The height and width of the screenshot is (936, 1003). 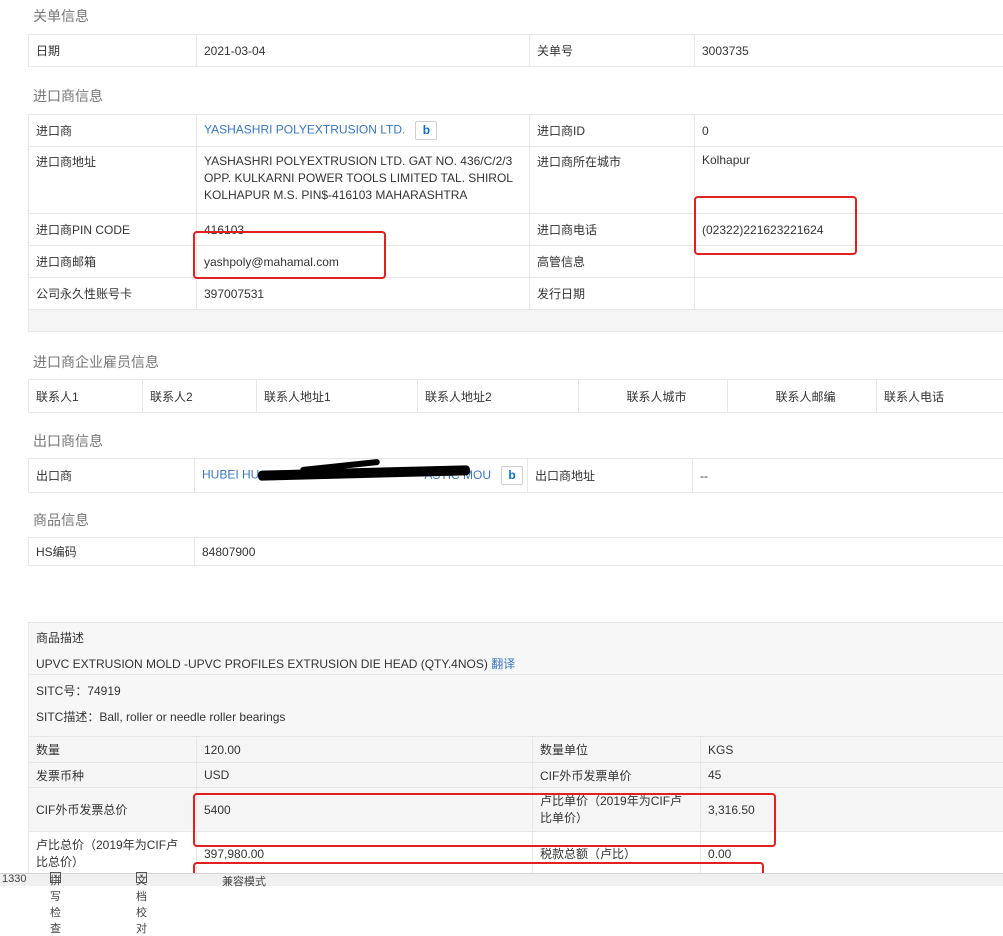 I want to click on importer-address-label: 进口商地址, so click(x=113, y=180).